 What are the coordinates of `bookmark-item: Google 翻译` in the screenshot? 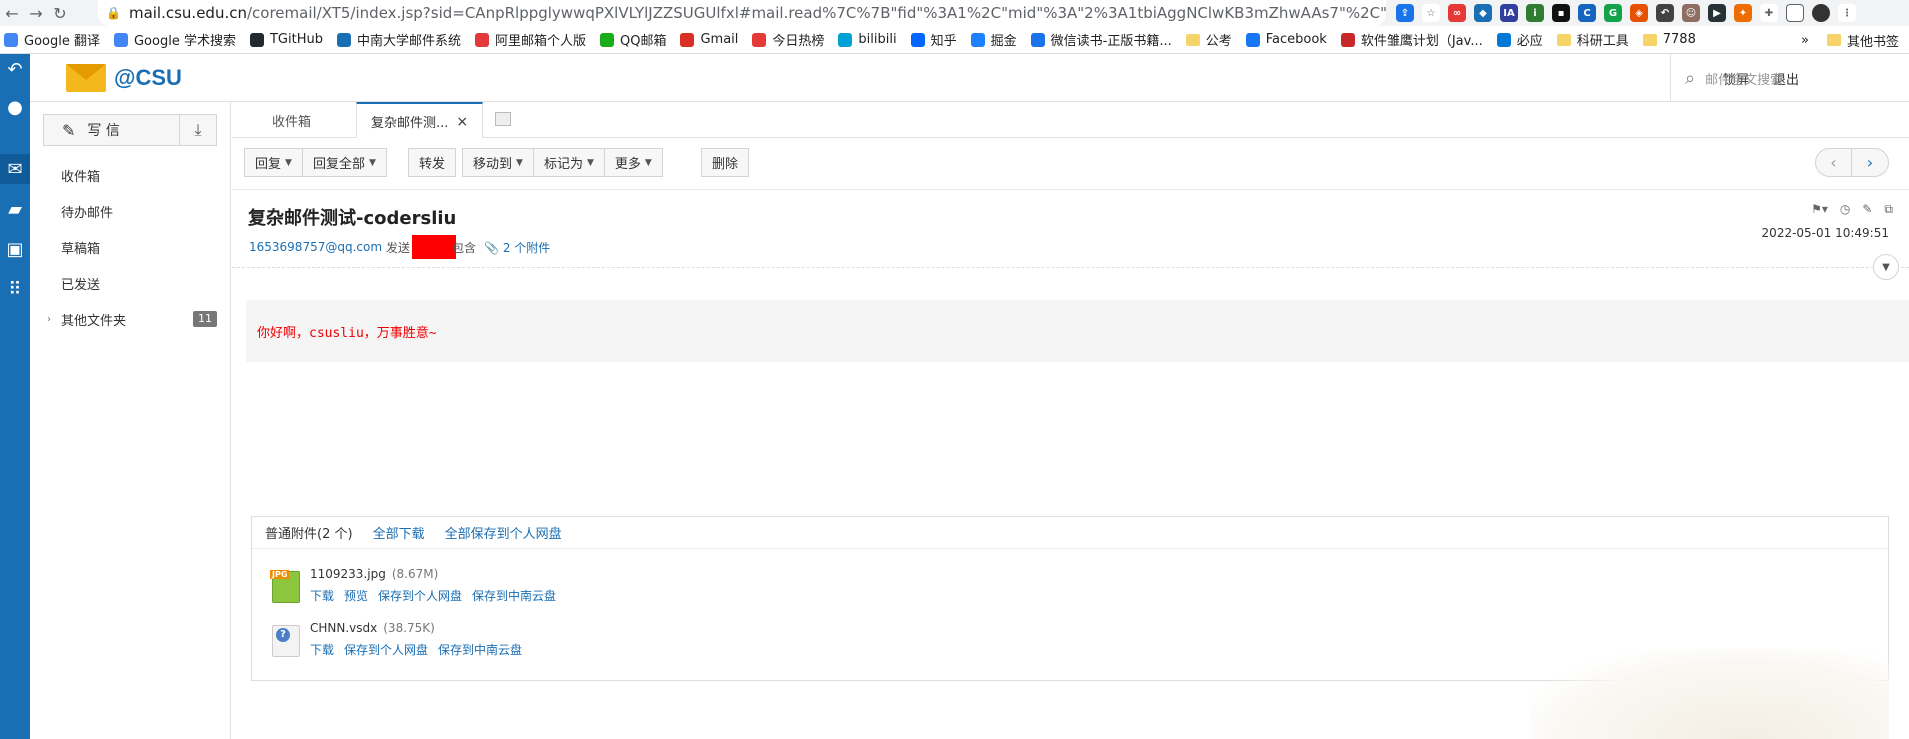 It's located at (52, 39).